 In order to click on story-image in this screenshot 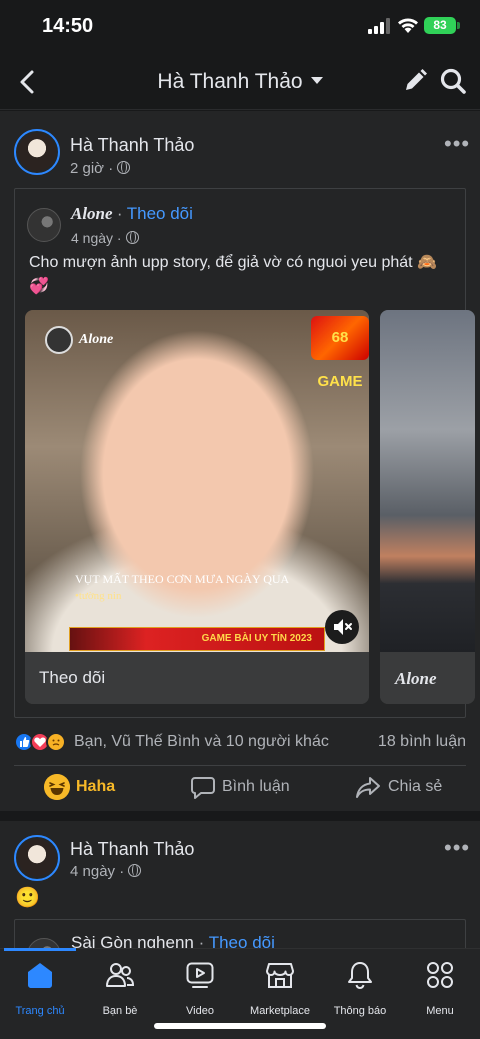, I will do `click(427, 481)`.